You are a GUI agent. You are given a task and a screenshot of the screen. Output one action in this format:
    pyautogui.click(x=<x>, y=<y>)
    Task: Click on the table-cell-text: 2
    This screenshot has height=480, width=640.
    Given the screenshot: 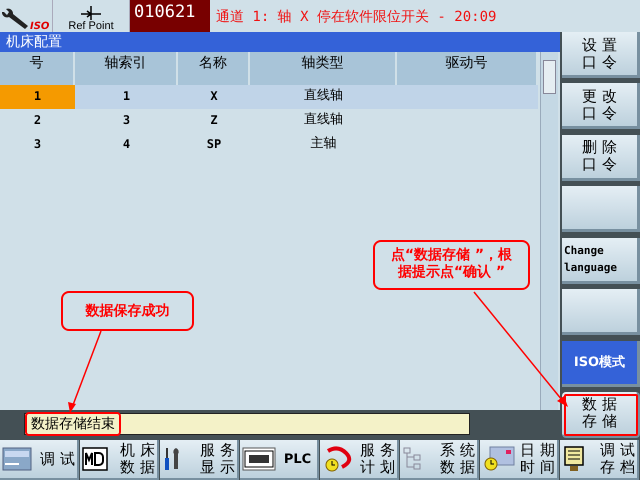 What is the action you would take?
    pyautogui.click(x=37, y=120)
    